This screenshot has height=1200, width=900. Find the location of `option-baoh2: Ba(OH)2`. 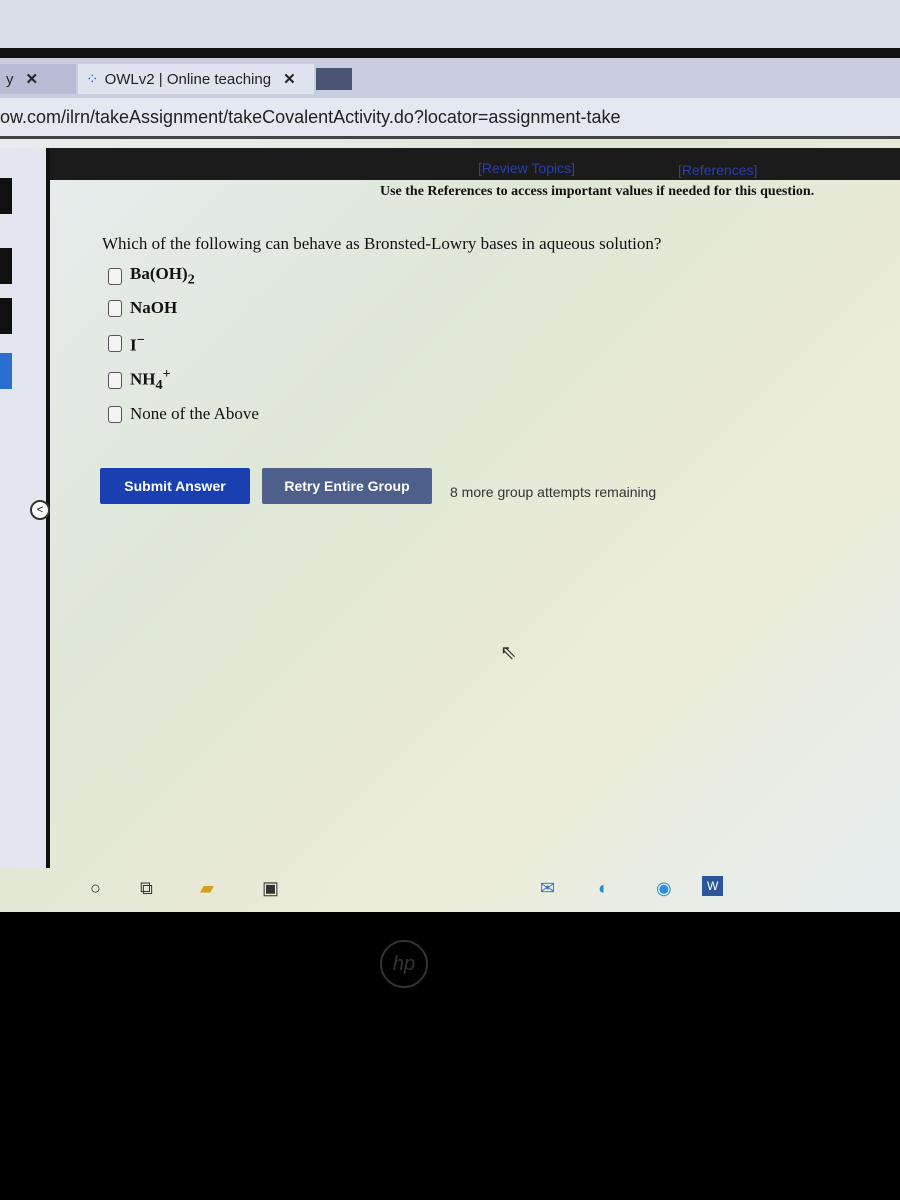

option-baoh2: Ba(OH)2 is located at coordinates (151, 276).